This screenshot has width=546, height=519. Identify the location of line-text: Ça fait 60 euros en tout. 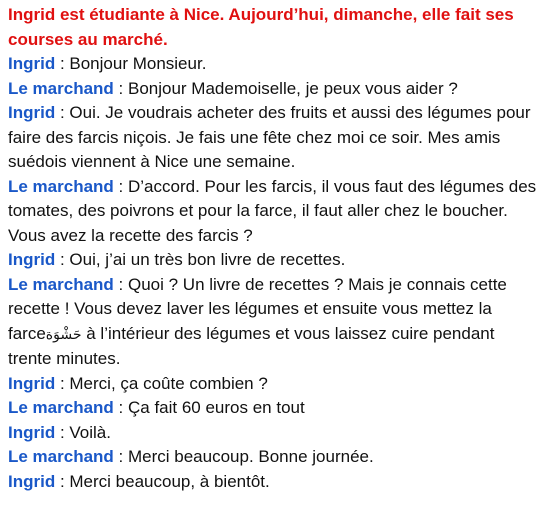
(216, 407).